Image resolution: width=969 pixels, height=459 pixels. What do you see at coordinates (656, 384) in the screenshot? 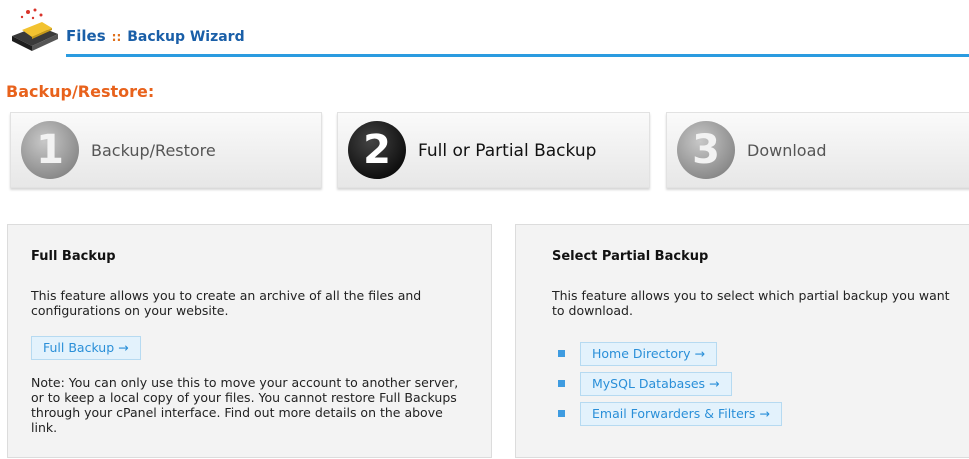
I see `mysql-databases-link: MySQL Databases →` at bounding box center [656, 384].